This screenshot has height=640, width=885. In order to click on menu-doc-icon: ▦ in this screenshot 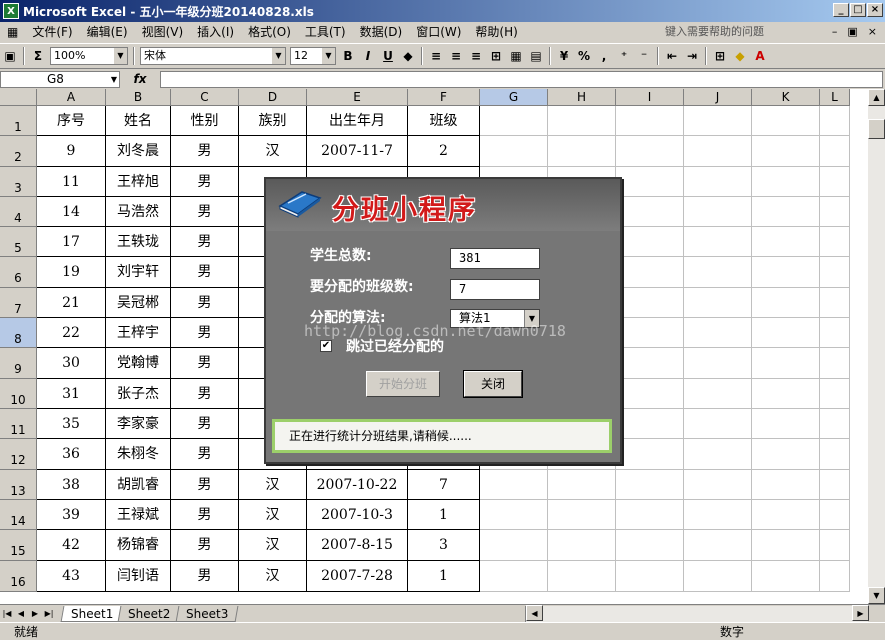, I will do `click(12, 32)`.